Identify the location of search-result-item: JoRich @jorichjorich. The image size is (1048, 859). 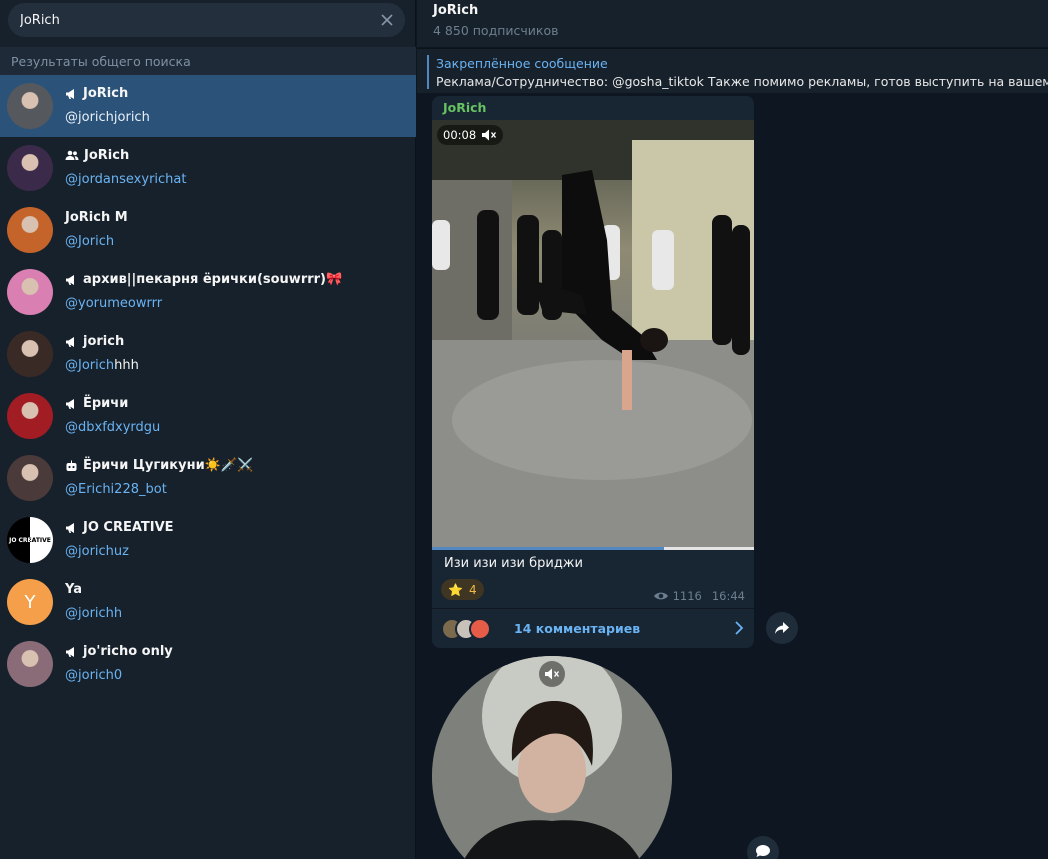
(208, 106).